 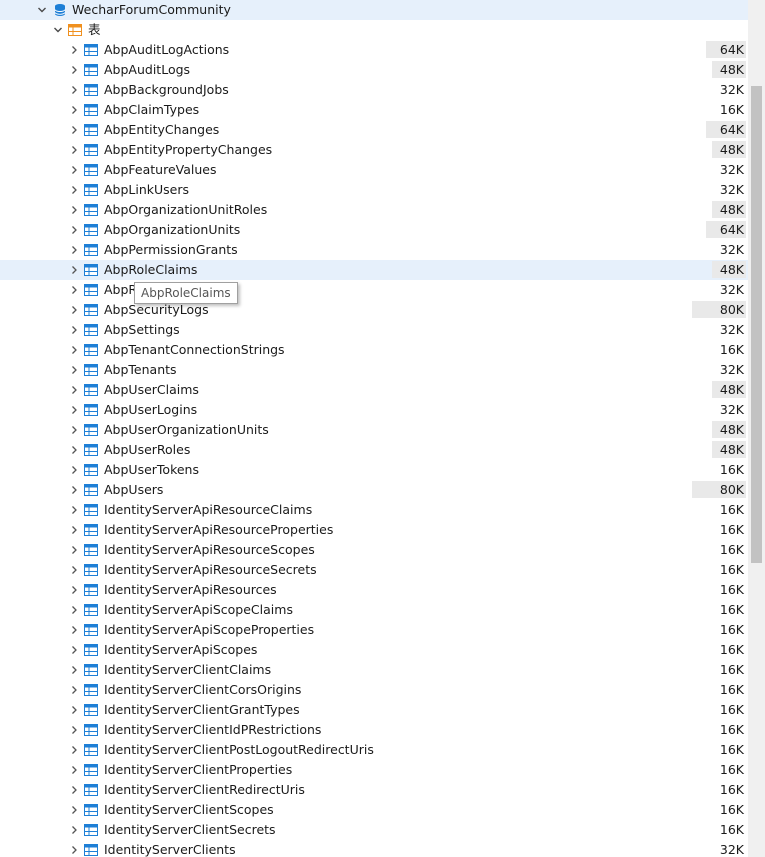 I want to click on table-row: AbpUserTokens 16K, so click(x=374, y=470).